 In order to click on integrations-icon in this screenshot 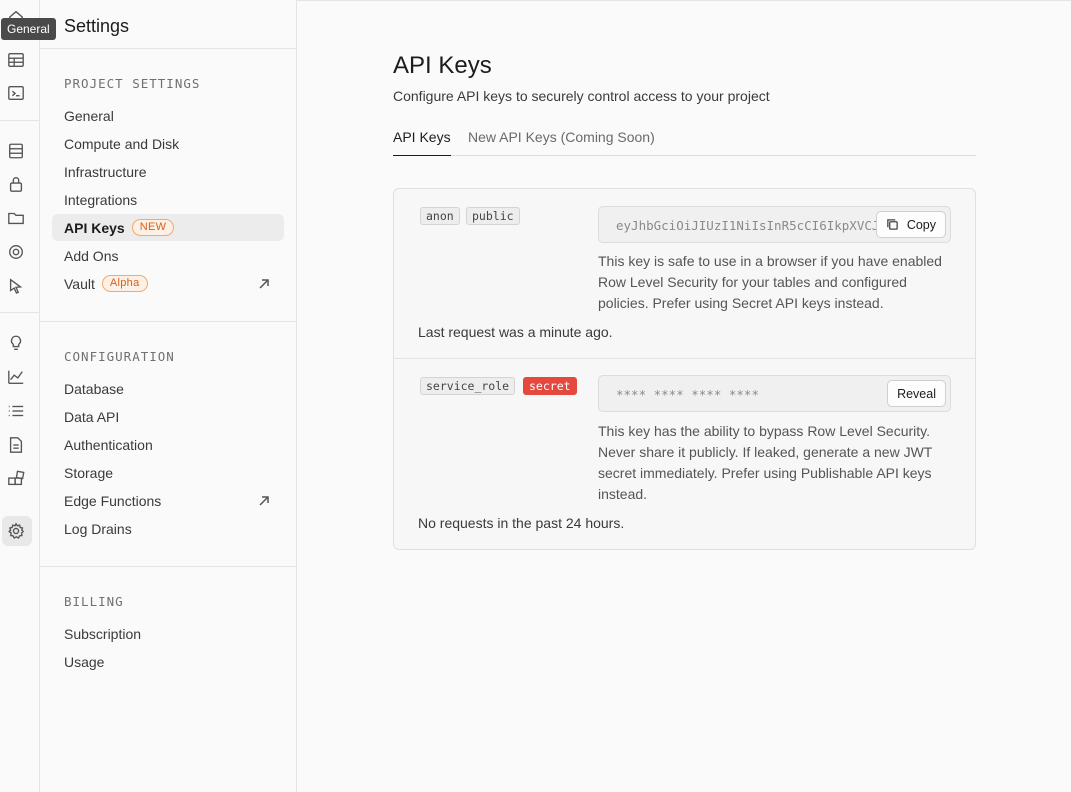, I will do `click(16, 479)`.